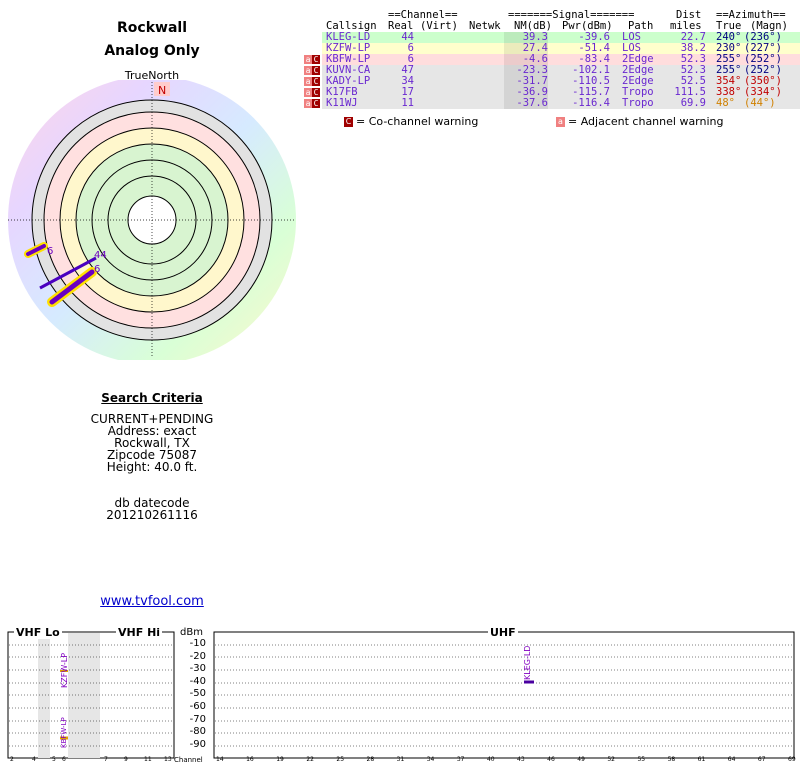  What do you see at coordinates (701, 759) in the screenshot?
I see `channel-tick: 61` at bounding box center [701, 759].